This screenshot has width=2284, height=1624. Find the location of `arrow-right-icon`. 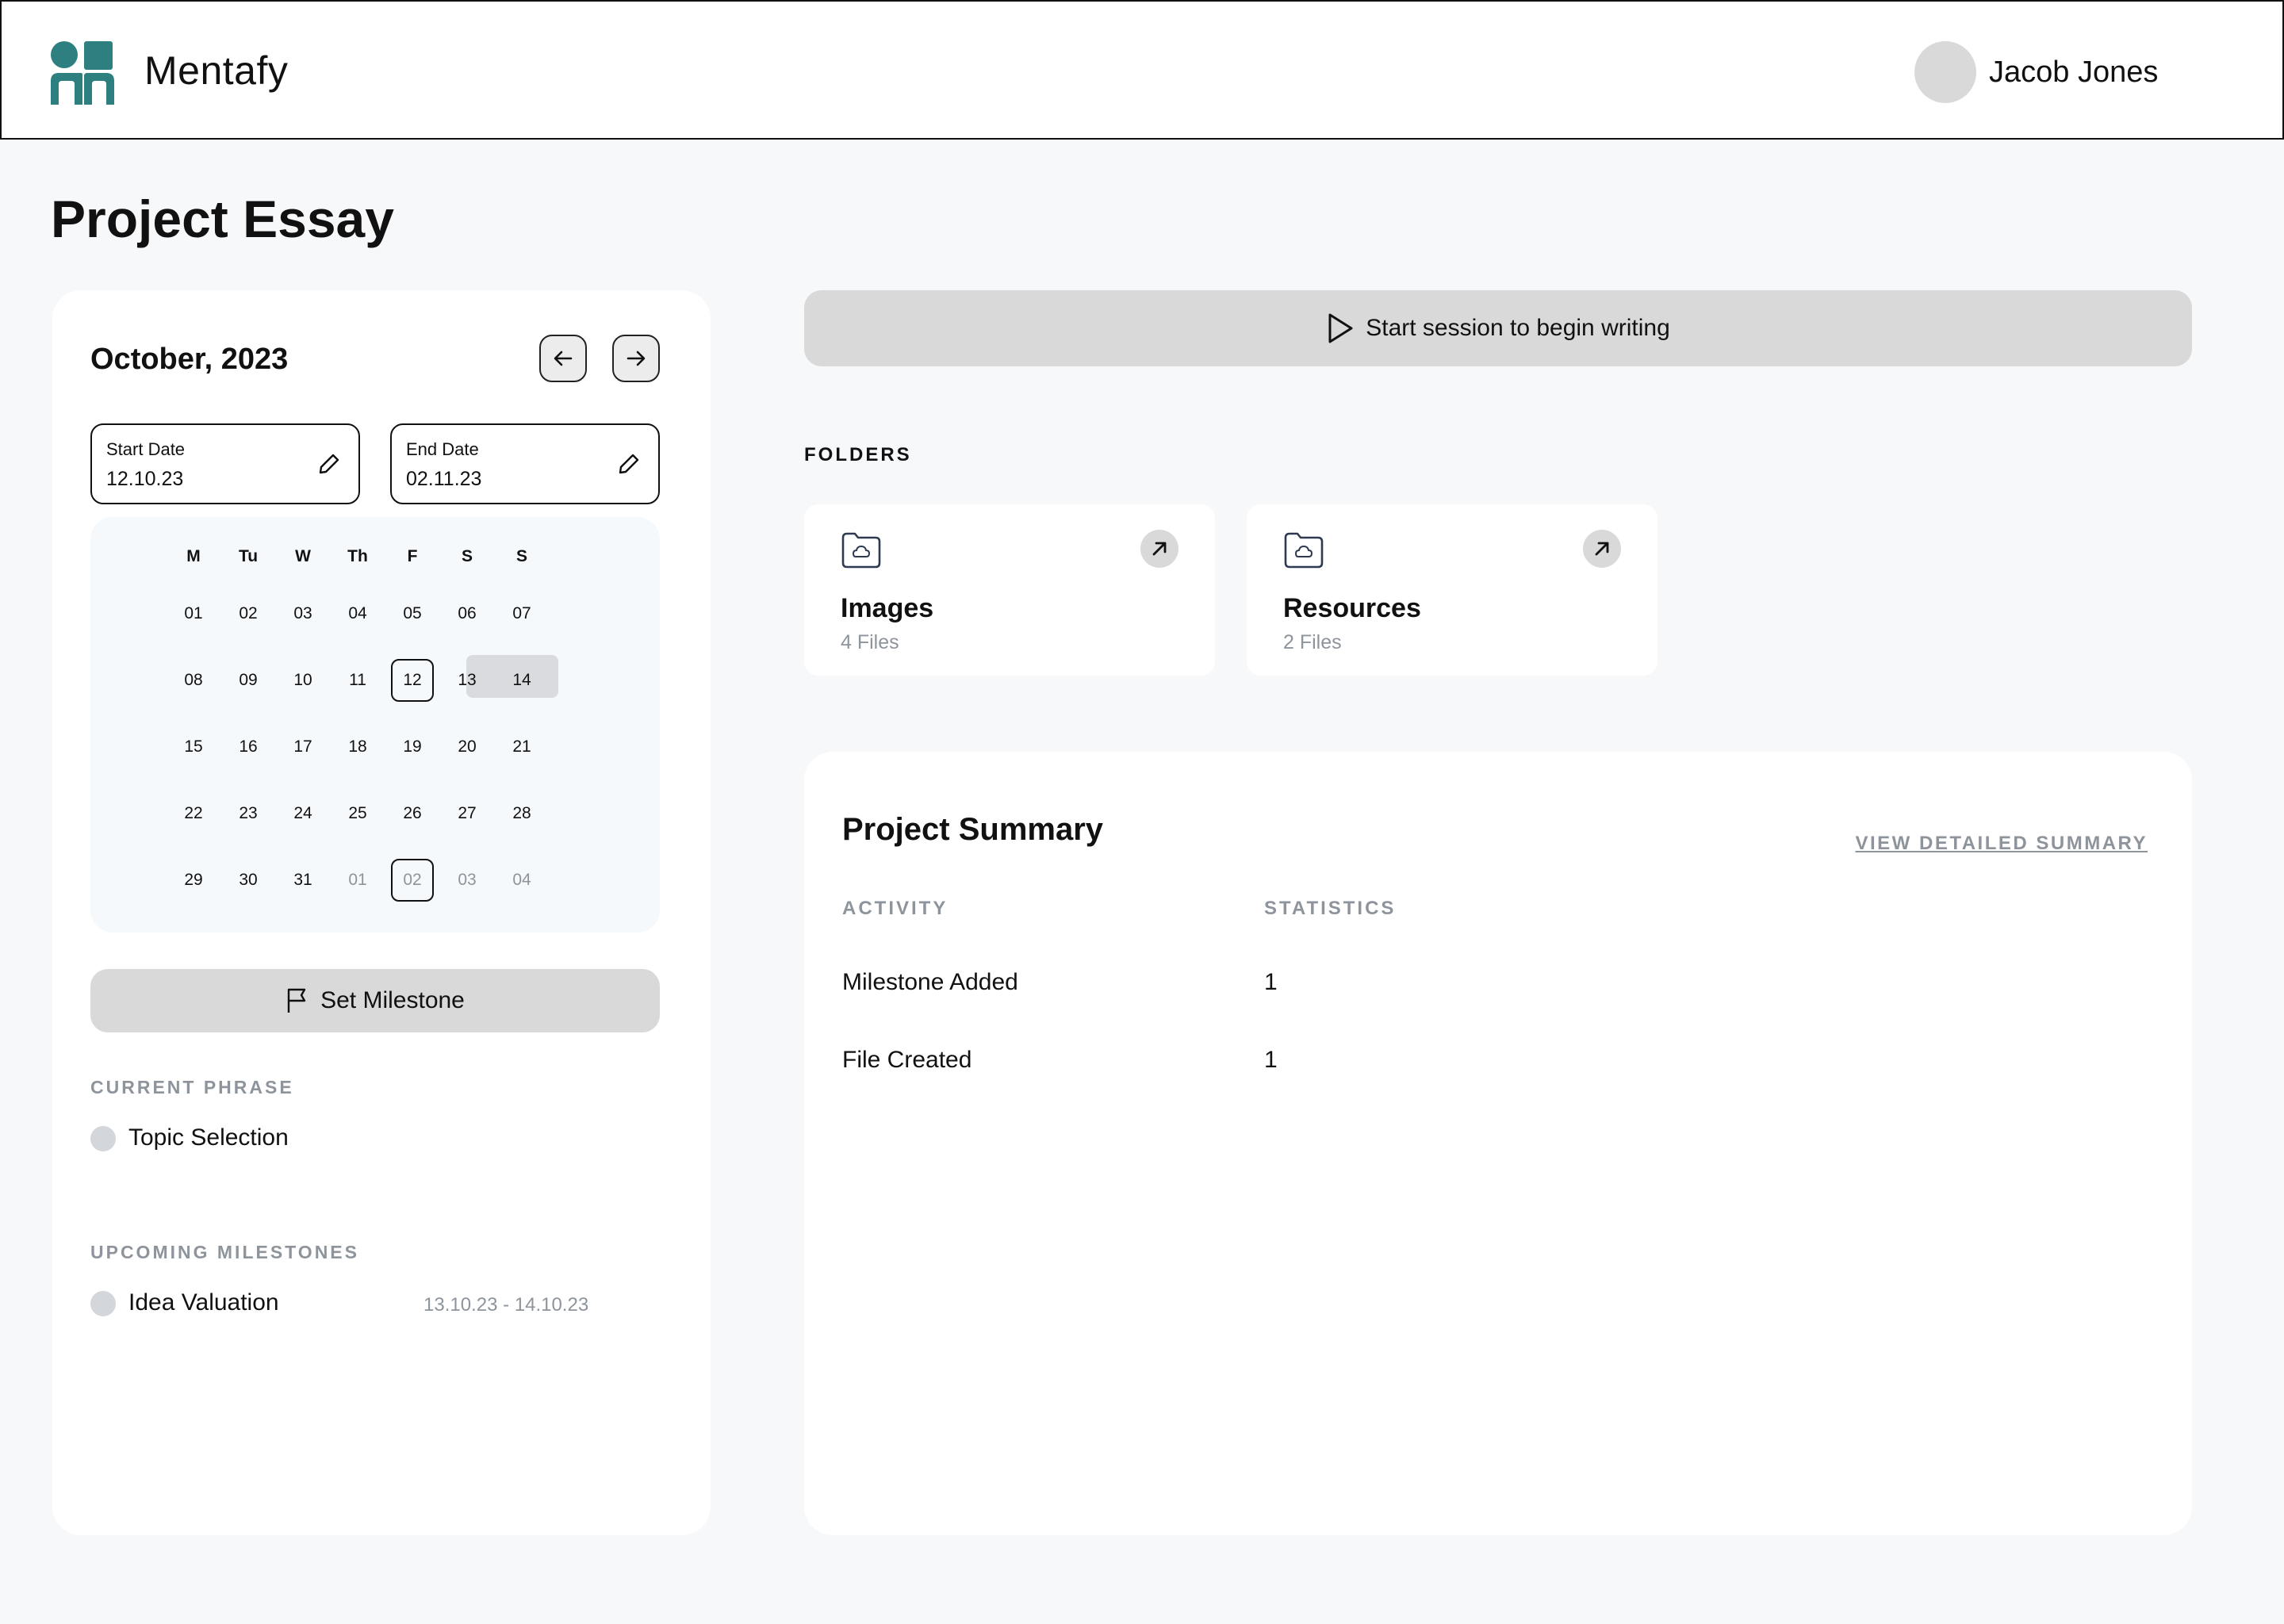

arrow-right-icon is located at coordinates (636, 358).